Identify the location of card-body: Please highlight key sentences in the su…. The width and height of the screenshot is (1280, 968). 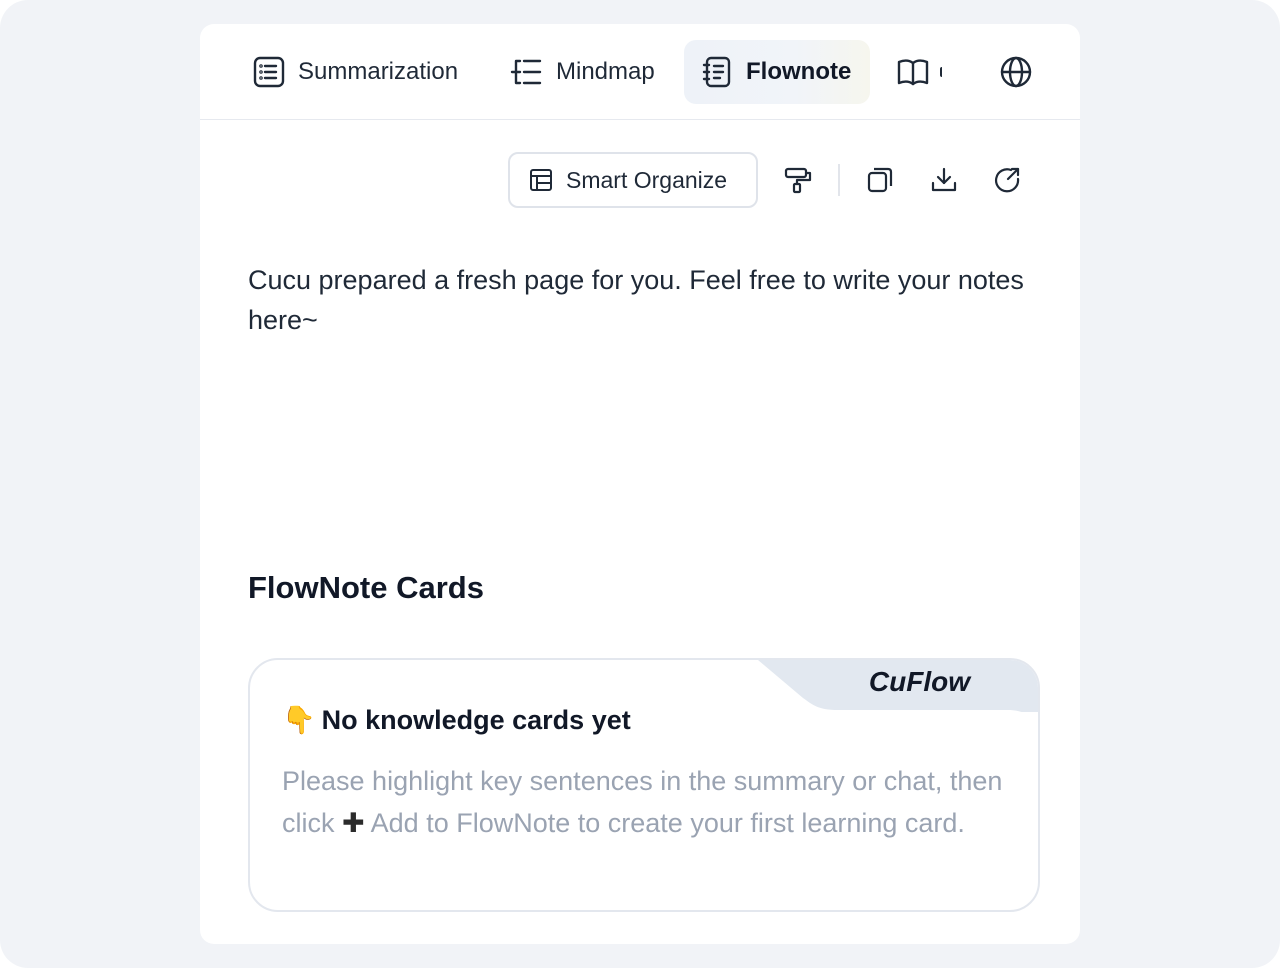
(652, 802).